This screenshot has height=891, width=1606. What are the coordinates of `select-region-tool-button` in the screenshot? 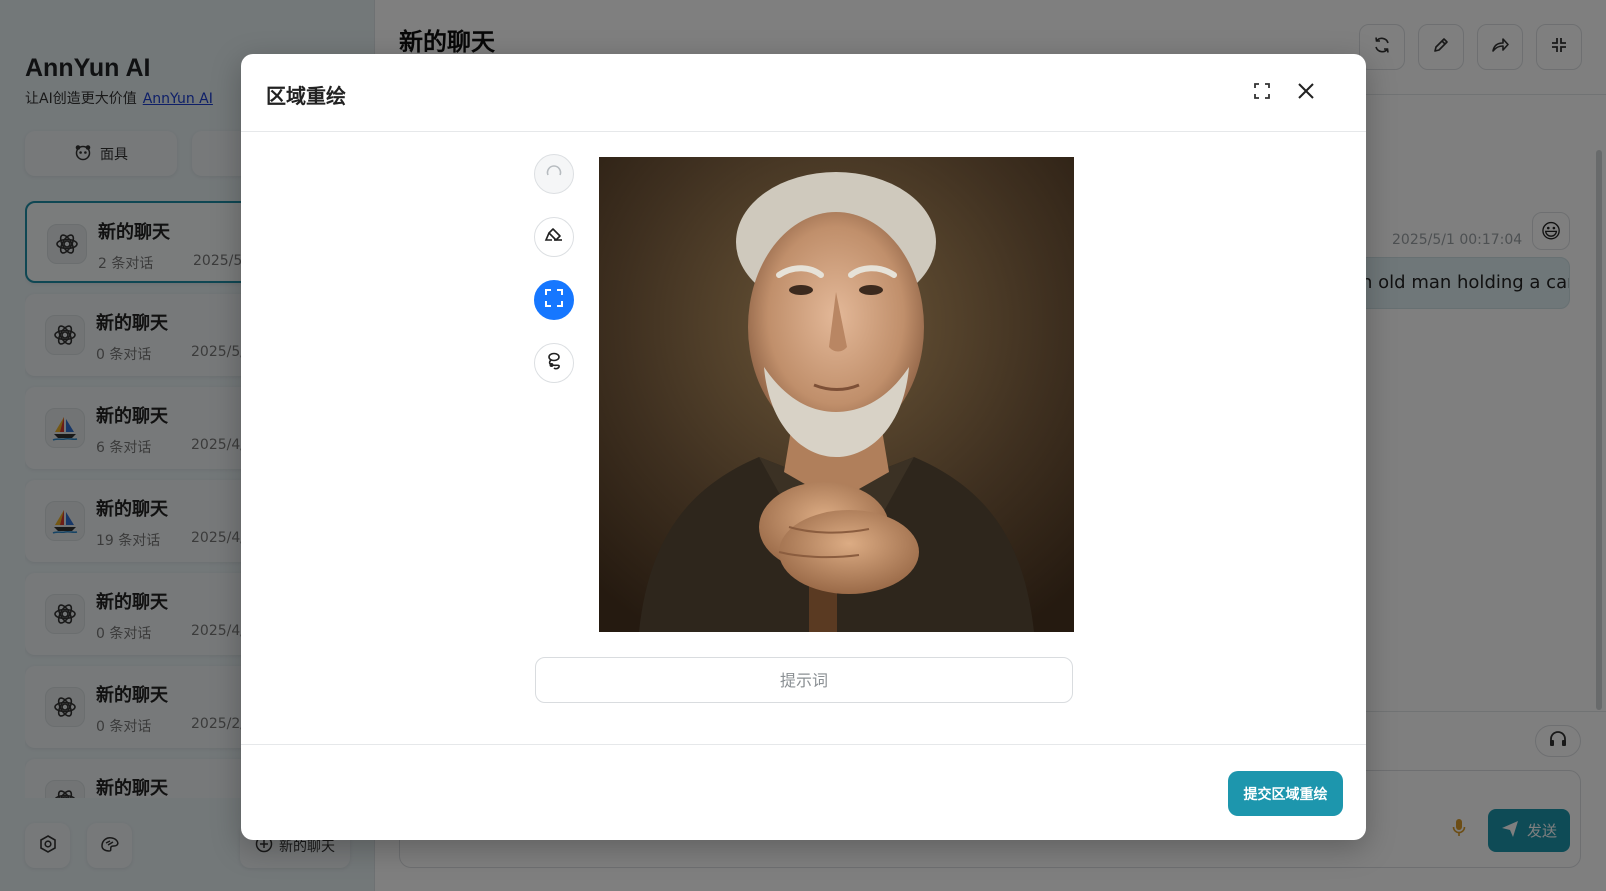 It's located at (554, 300).